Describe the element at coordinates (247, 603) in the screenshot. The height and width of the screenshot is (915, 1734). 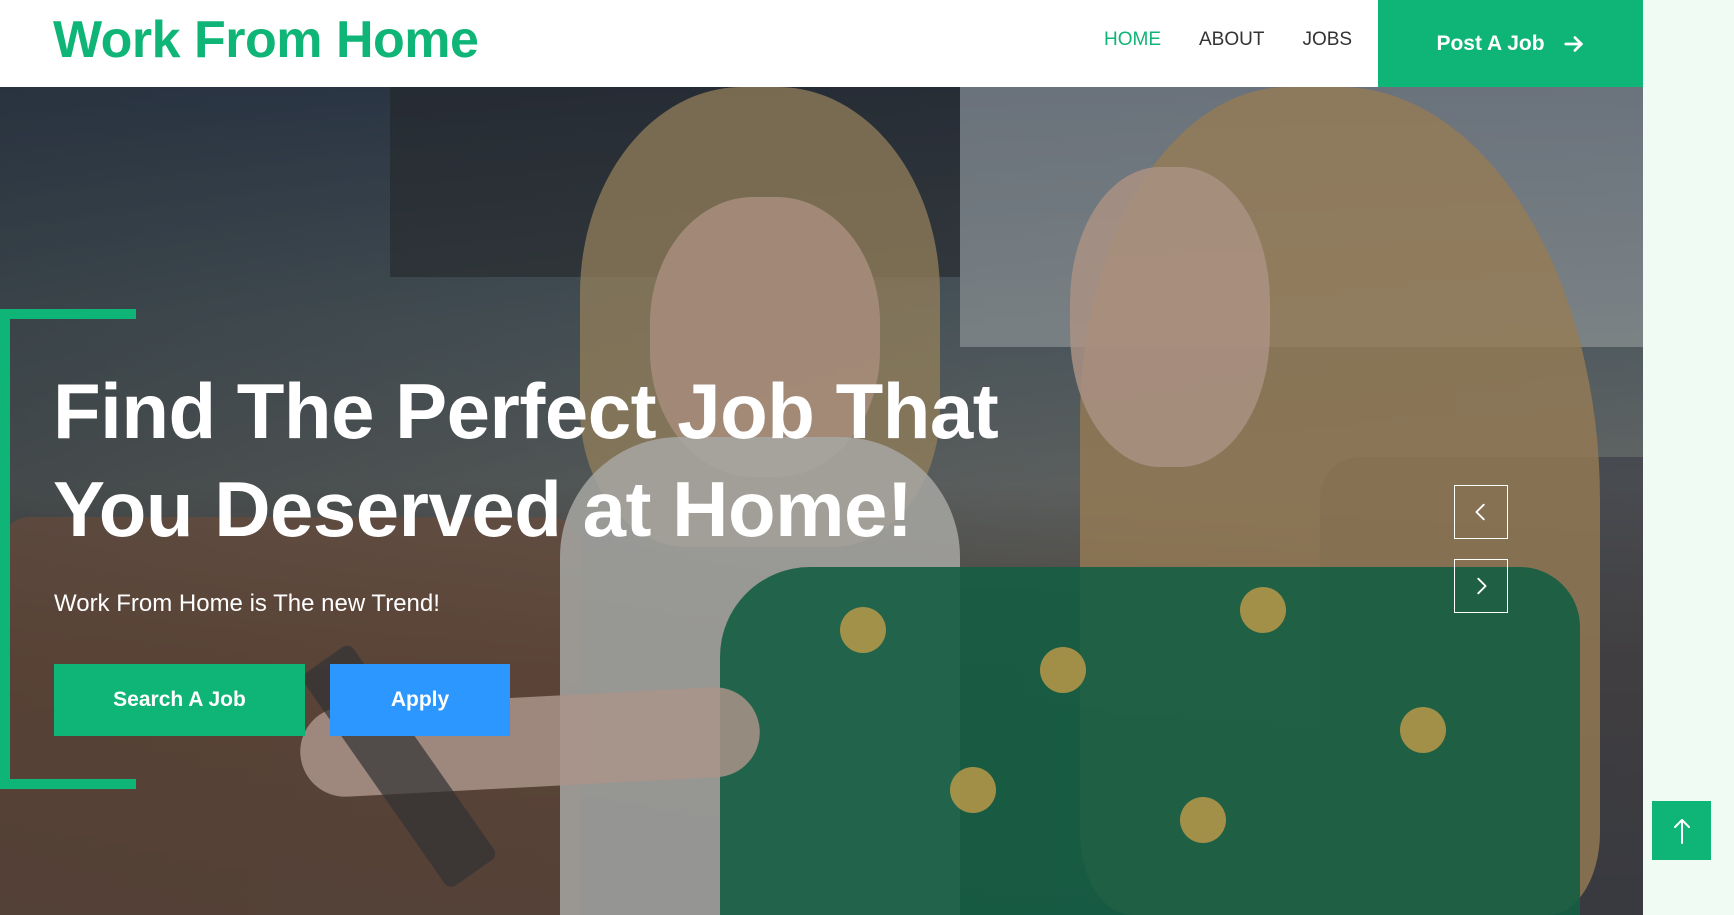
I see `hero-subtitle: Work From Home is The new Trend!` at that location.